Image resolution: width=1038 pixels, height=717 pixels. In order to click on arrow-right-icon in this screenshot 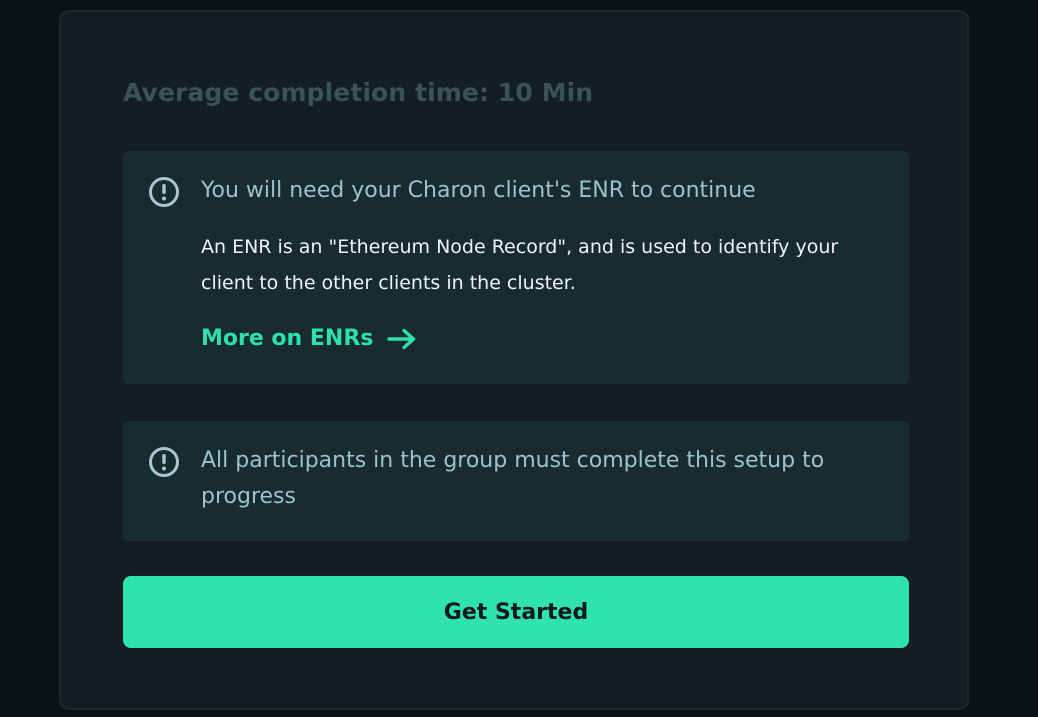, I will do `click(401, 338)`.